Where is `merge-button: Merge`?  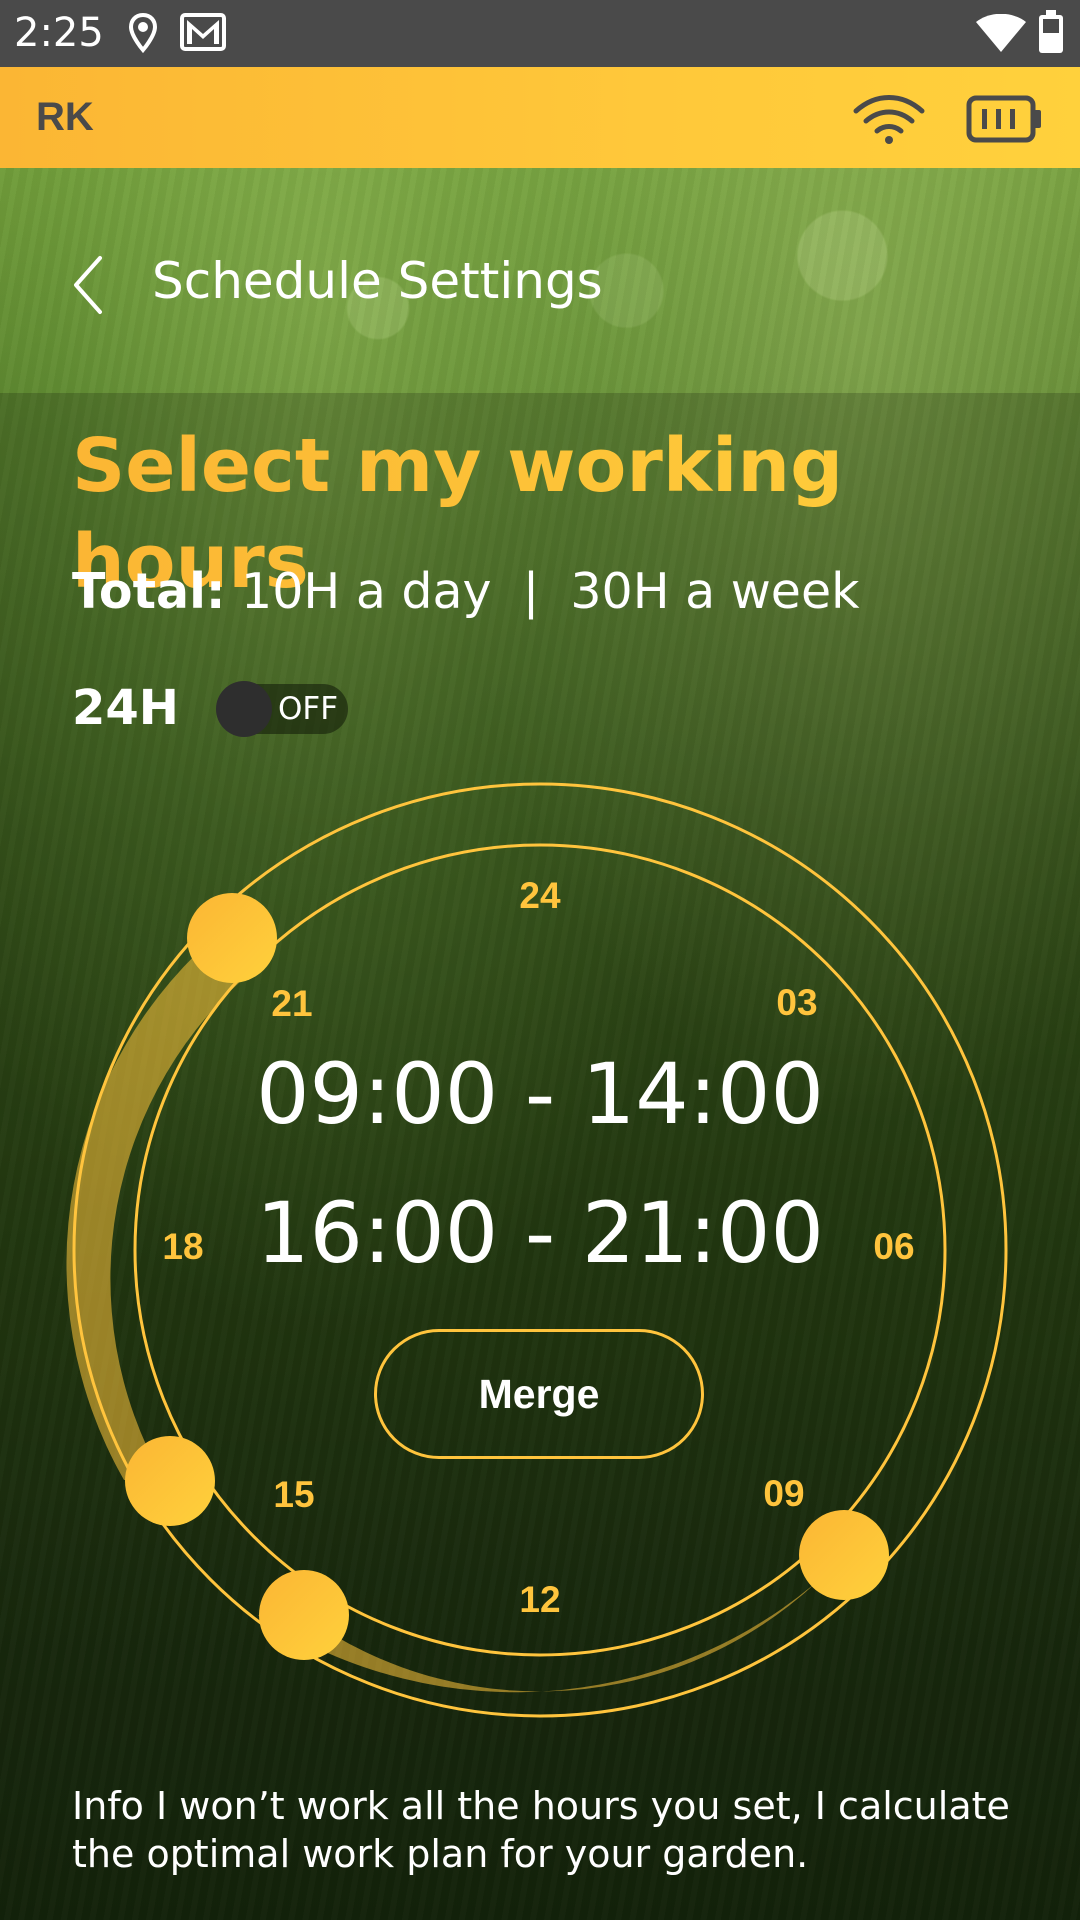 merge-button: Merge is located at coordinates (539, 1394).